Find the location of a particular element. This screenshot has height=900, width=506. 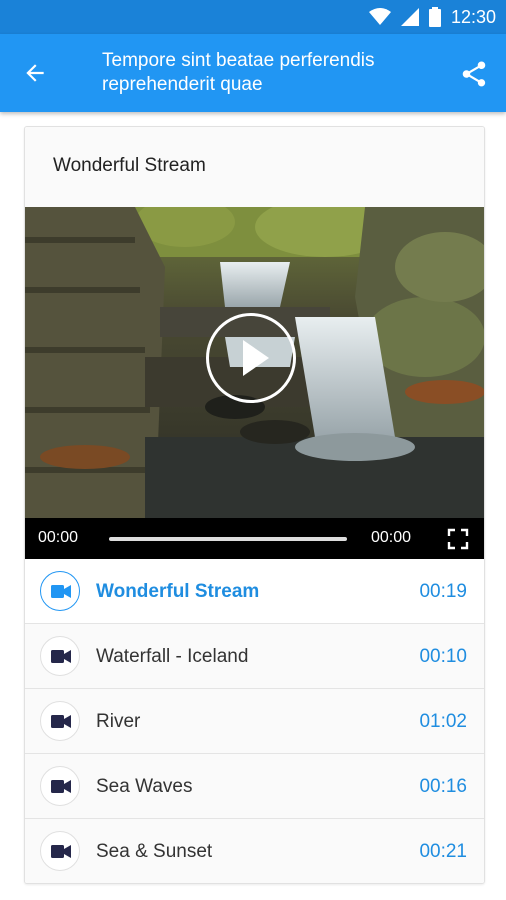

play-button is located at coordinates (251, 358).